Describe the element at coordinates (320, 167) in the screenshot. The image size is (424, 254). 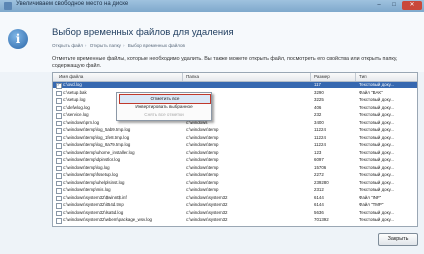
I see `cell-size: 15706` at that location.